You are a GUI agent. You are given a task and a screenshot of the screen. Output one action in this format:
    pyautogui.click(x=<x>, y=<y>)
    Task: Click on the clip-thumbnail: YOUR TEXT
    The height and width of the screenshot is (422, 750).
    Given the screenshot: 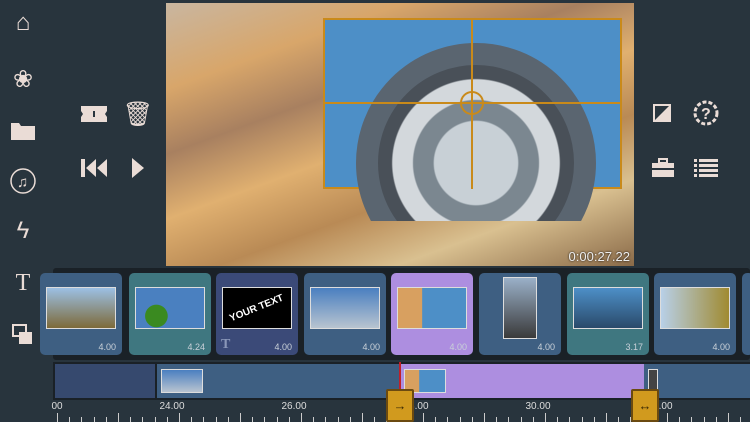 What is the action you would take?
    pyautogui.click(x=257, y=308)
    